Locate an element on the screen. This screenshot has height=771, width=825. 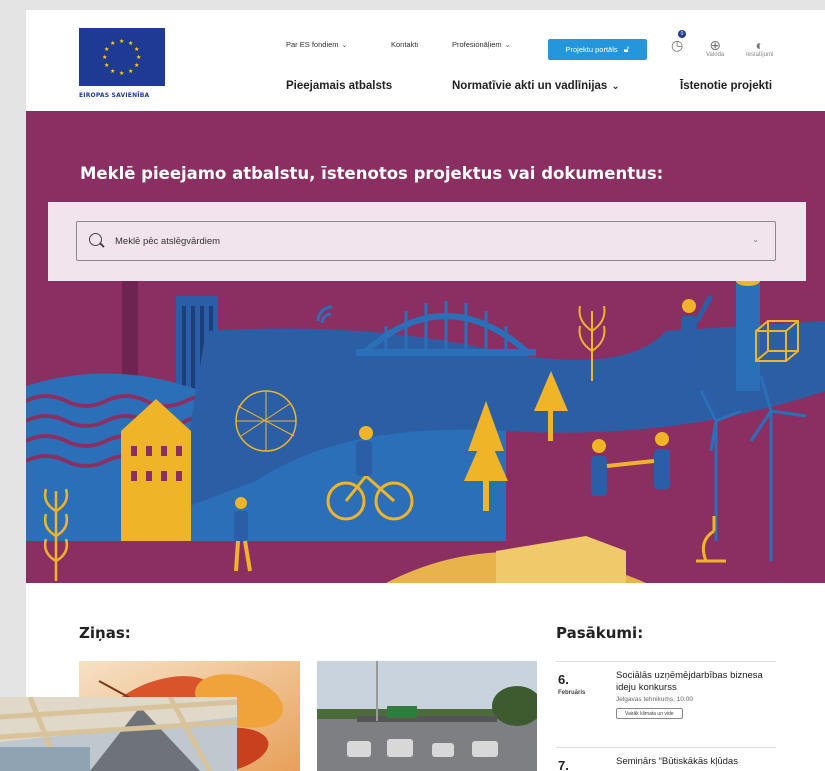
project-portal-label: Projektu portāls is located at coordinates (591, 49).